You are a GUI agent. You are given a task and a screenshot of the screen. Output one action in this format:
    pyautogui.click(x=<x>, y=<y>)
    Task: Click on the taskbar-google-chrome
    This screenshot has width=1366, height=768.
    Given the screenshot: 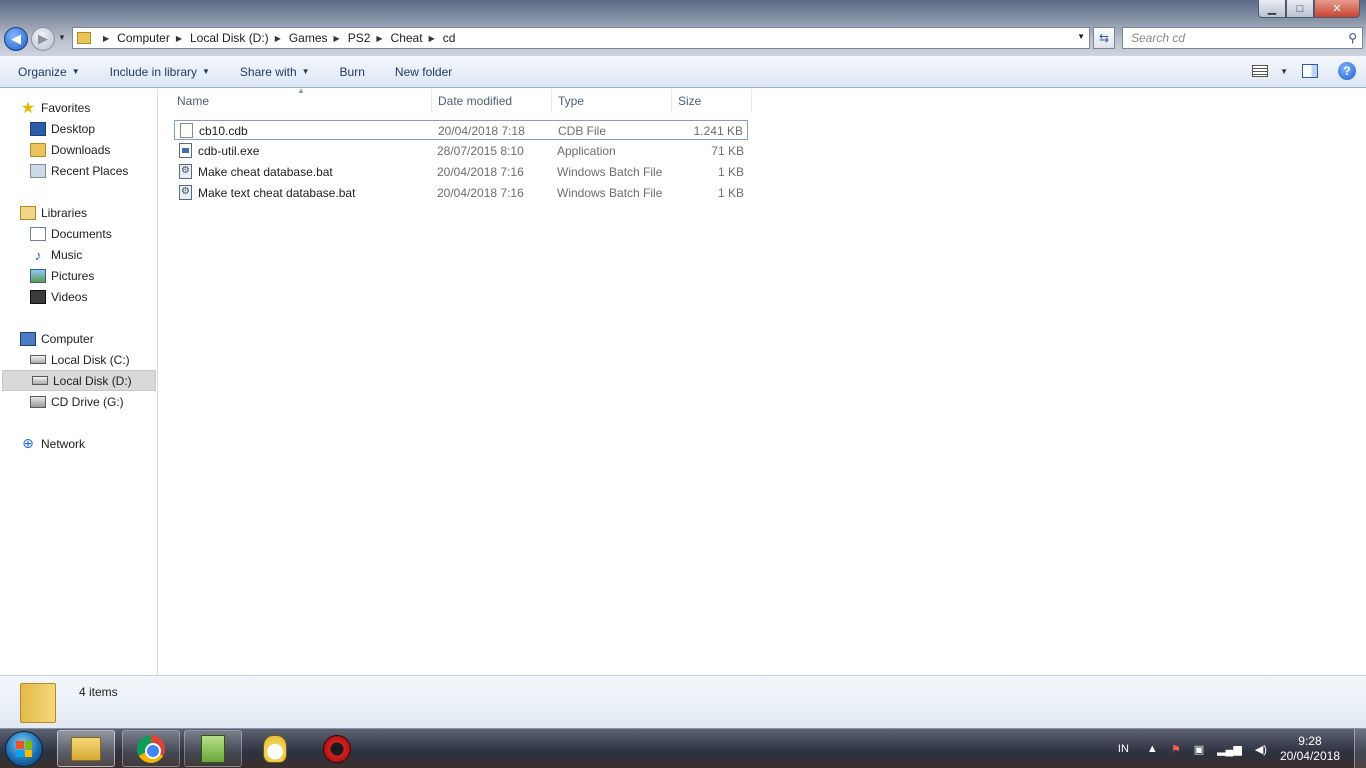 What is the action you would take?
    pyautogui.click(x=151, y=748)
    